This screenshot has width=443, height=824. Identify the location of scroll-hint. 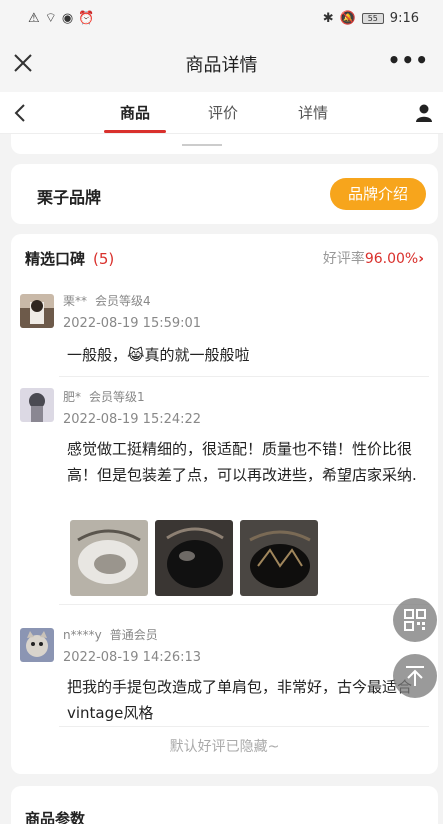
(201, 145).